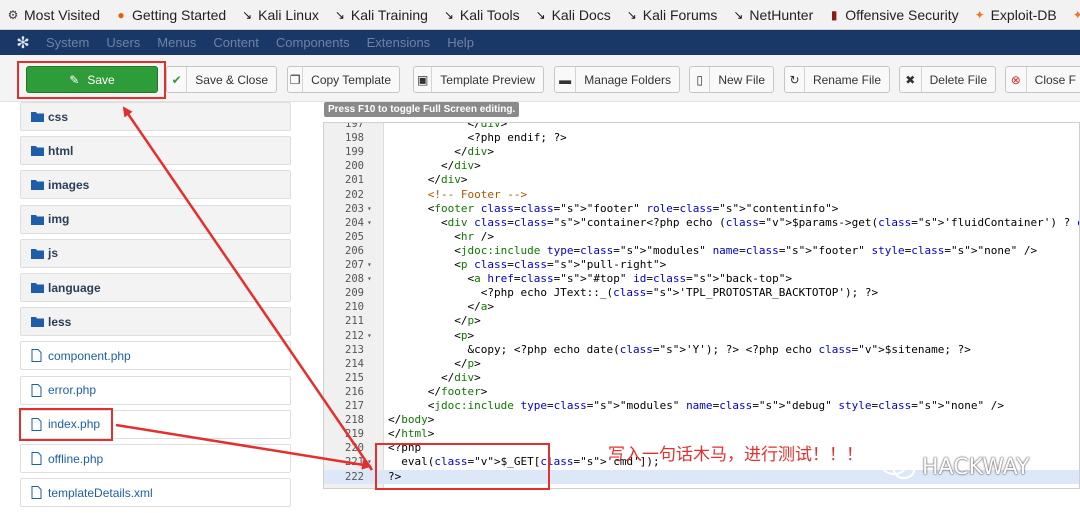 The width and height of the screenshot is (1080, 513). Describe the element at coordinates (701, 166) in the screenshot. I see `code-line: 200 </div>` at that location.